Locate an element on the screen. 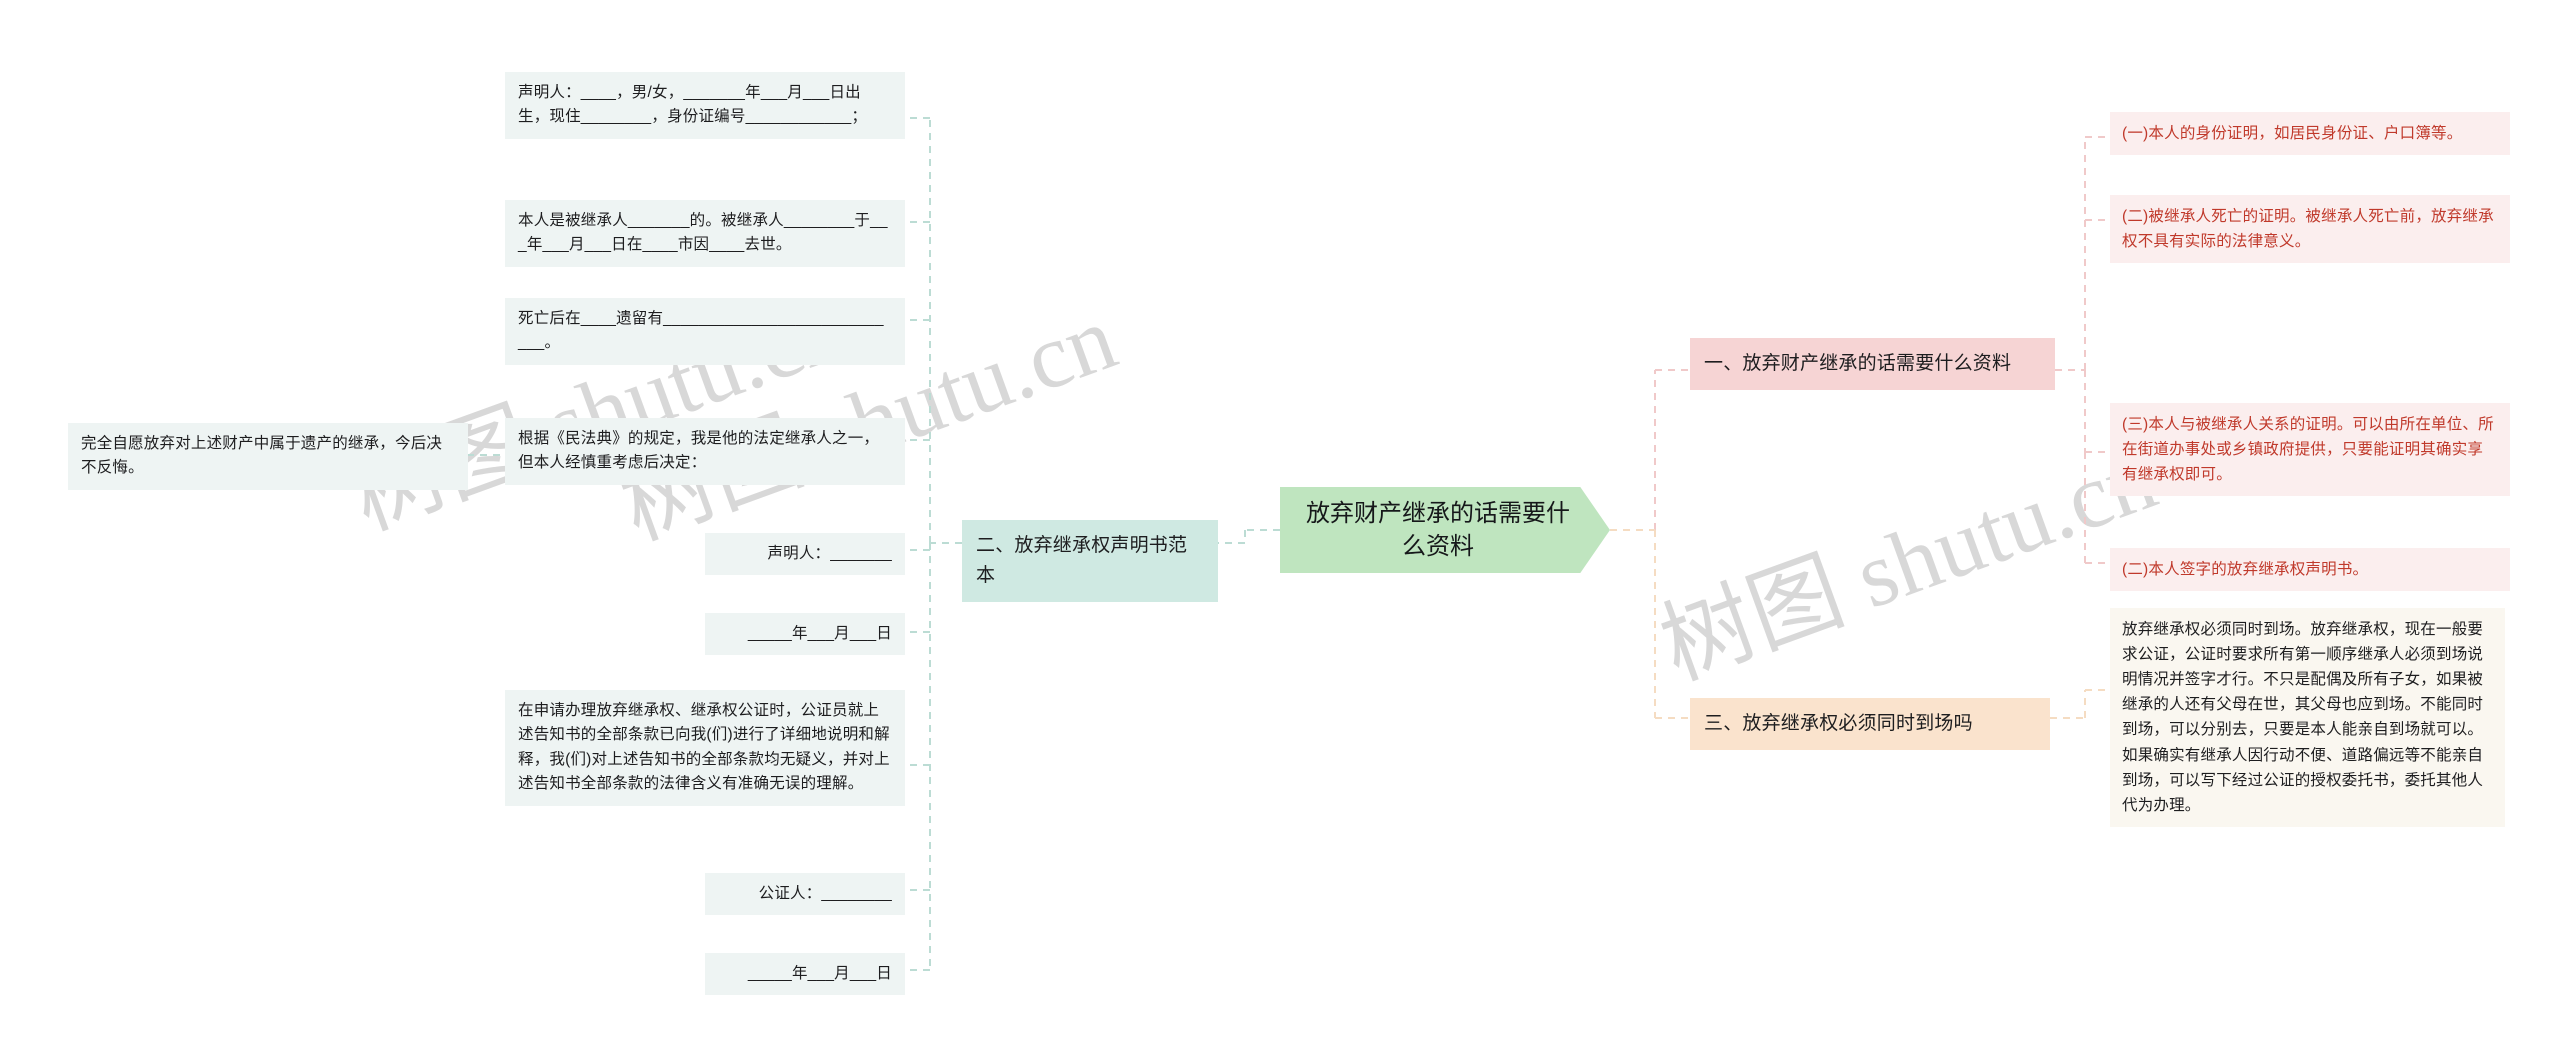 Image resolution: width=2560 pixels, height=1053 pixels. center-node-label: 放弃财产继承的话需要什么资料 is located at coordinates (1438, 529).